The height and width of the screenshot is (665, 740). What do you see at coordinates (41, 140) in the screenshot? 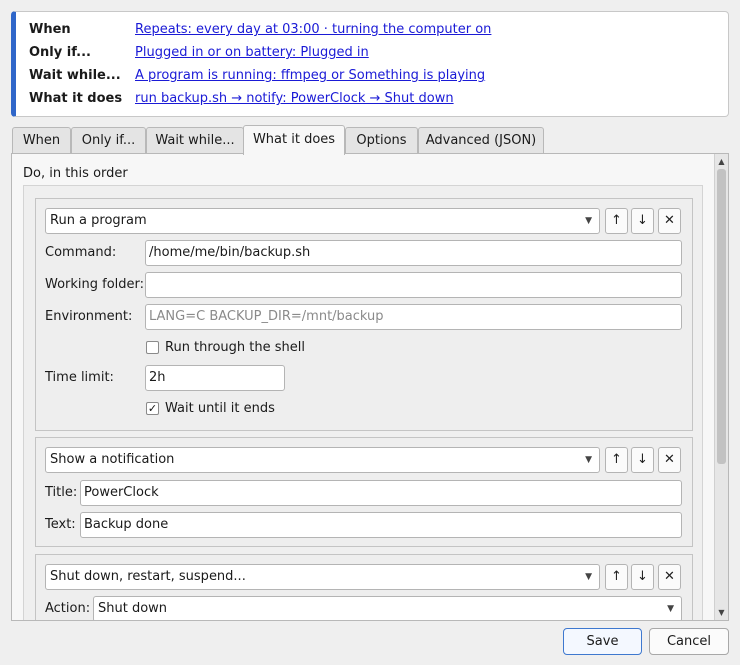
I see `tab-when: When` at bounding box center [41, 140].